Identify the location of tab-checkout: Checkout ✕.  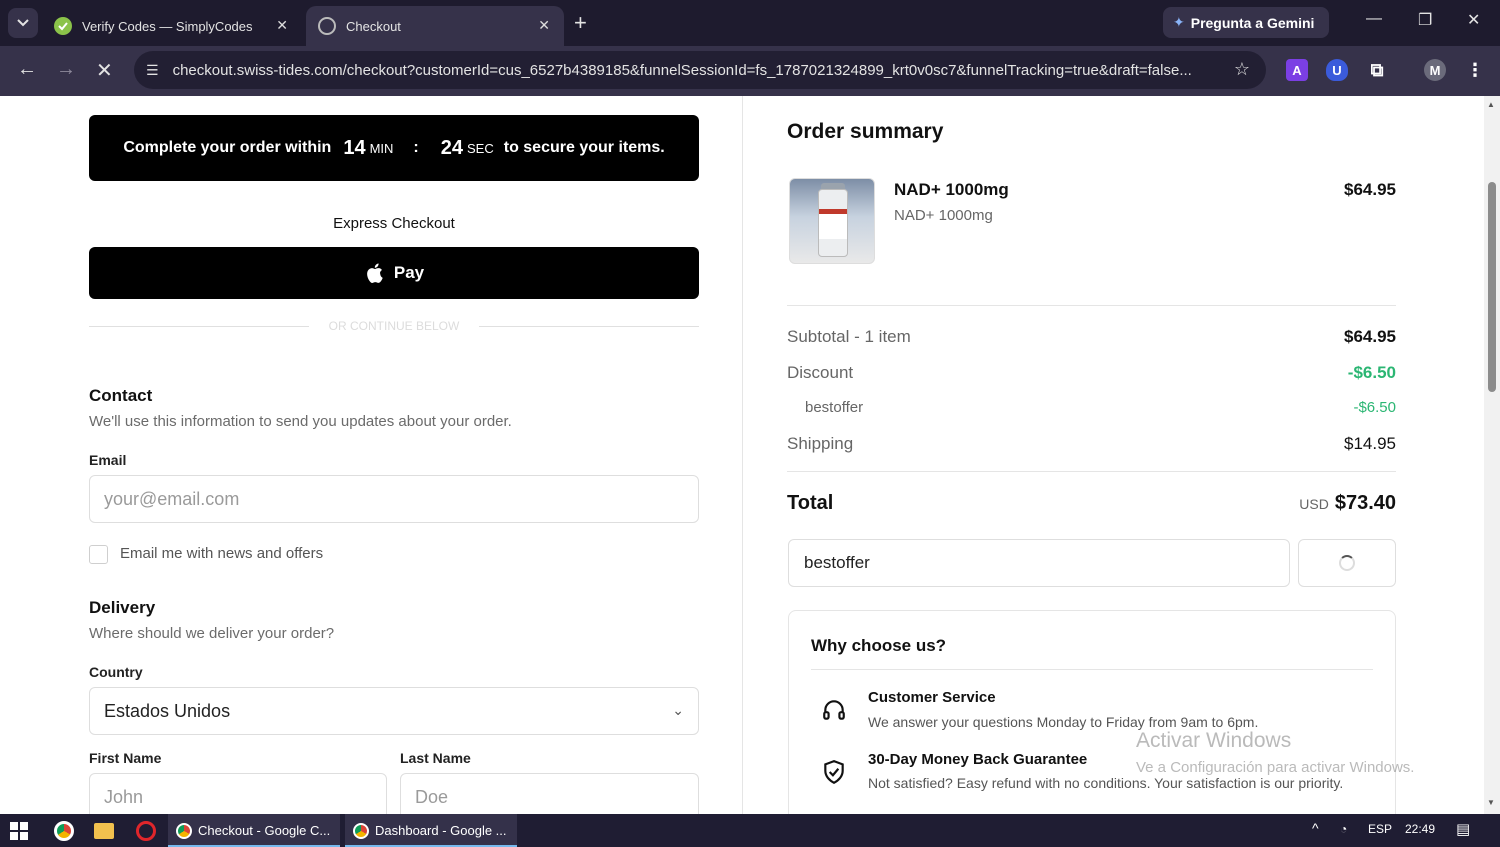
(435, 26).